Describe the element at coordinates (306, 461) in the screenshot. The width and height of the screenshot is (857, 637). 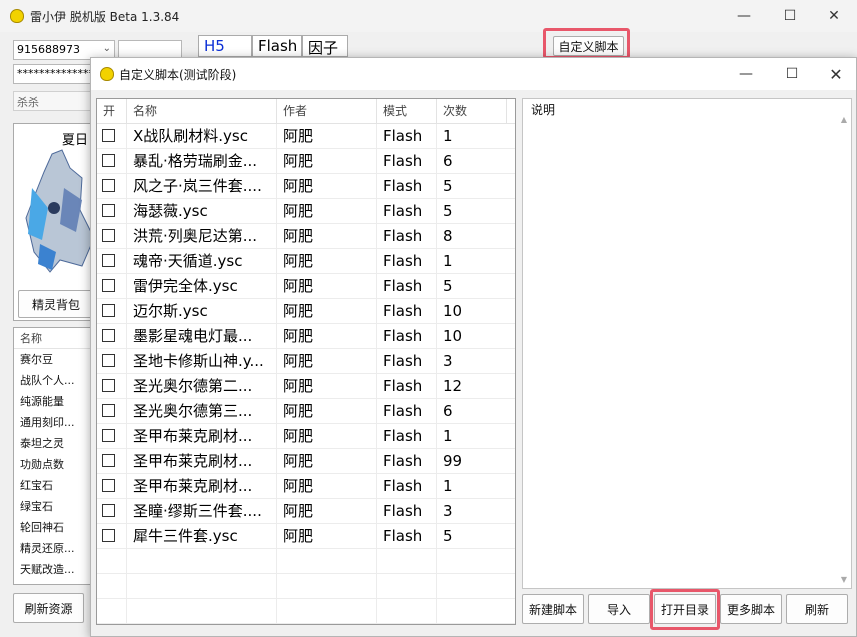
I see `table-row: 圣甲布莱克刷材... 阿肥 Flash 99` at that location.